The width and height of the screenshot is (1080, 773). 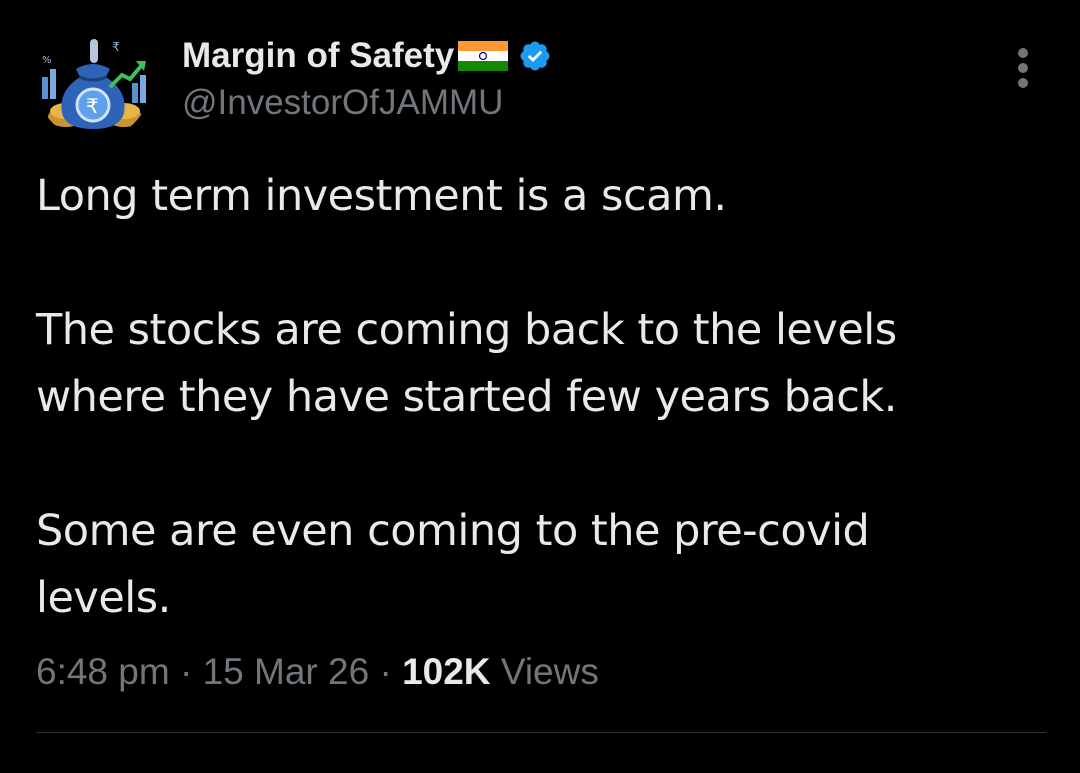 What do you see at coordinates (535, 56) in the screenshot?
I see `verified-badge-icon` at bounding box center [535, 56].